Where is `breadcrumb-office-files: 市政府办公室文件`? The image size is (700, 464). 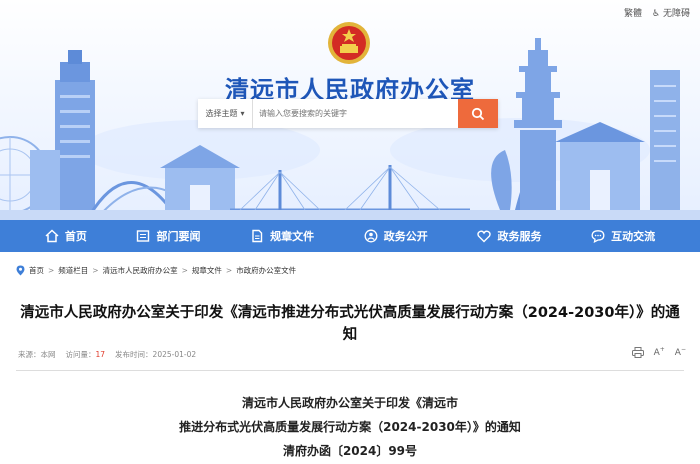
breadcrumb-office-files: 市政府办公室文件 is located at coordinates (266, 270).